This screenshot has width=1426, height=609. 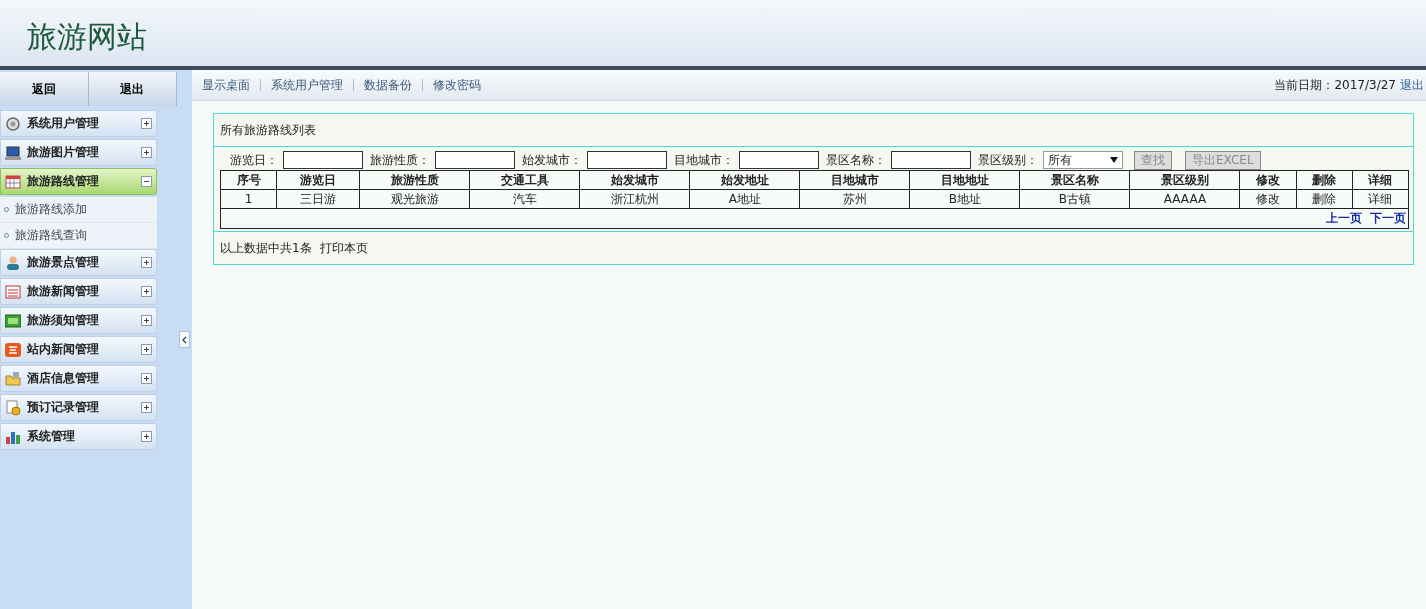 I want to click on menu-item: 站内新闻管理, so click(x=78, y=349).